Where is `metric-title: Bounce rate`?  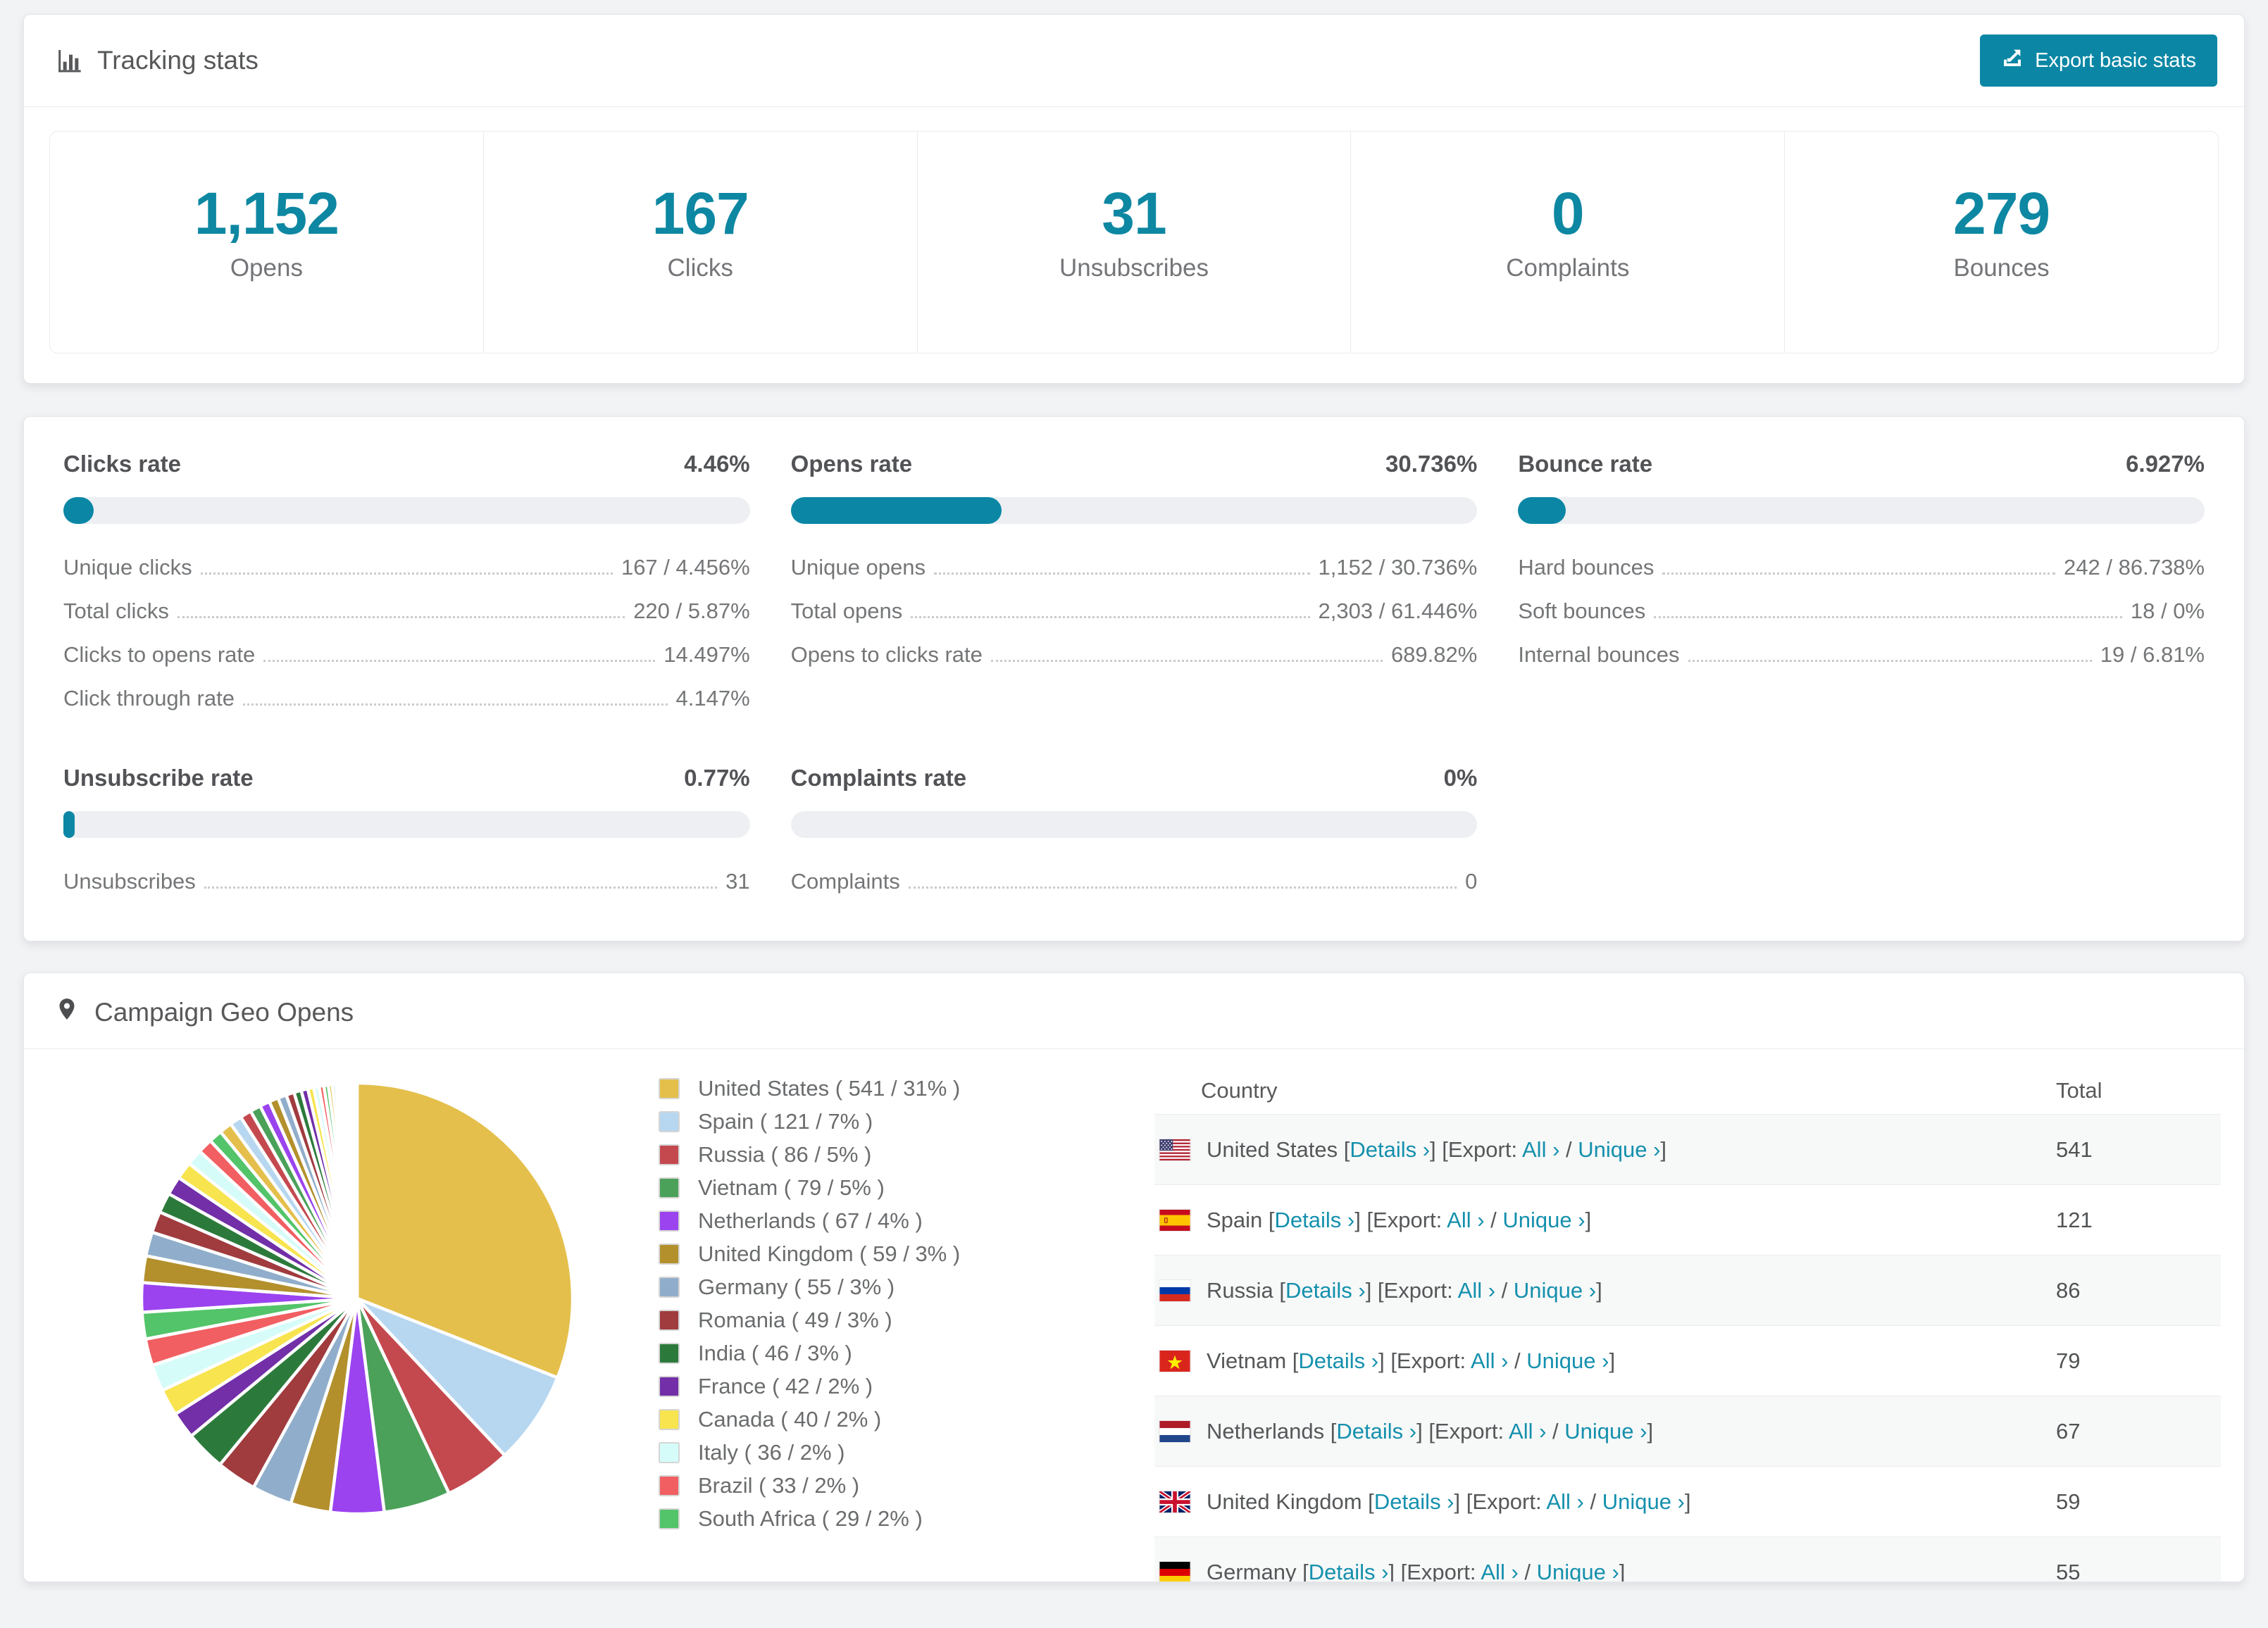 metric-title: Bounce rate is located at coordinates (1586, 464).